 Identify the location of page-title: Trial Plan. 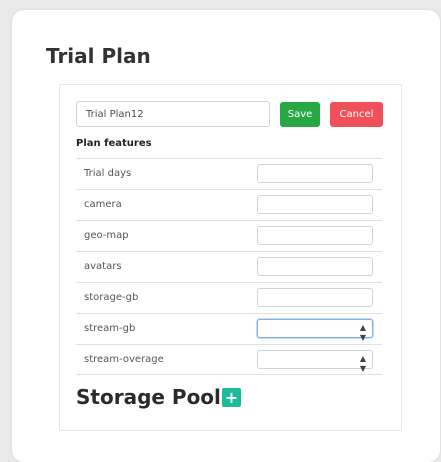
(98, 56).